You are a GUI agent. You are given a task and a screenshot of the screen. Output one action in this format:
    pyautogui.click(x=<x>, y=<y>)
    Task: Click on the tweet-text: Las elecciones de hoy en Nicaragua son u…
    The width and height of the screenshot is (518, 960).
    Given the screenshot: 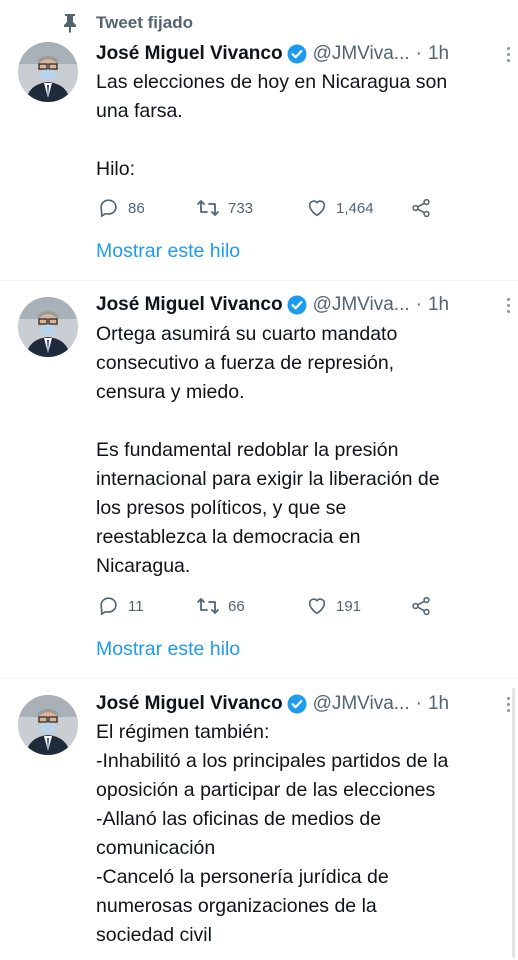 What is the action you would take?
    pyautogui.click(x=302, y=126)
    